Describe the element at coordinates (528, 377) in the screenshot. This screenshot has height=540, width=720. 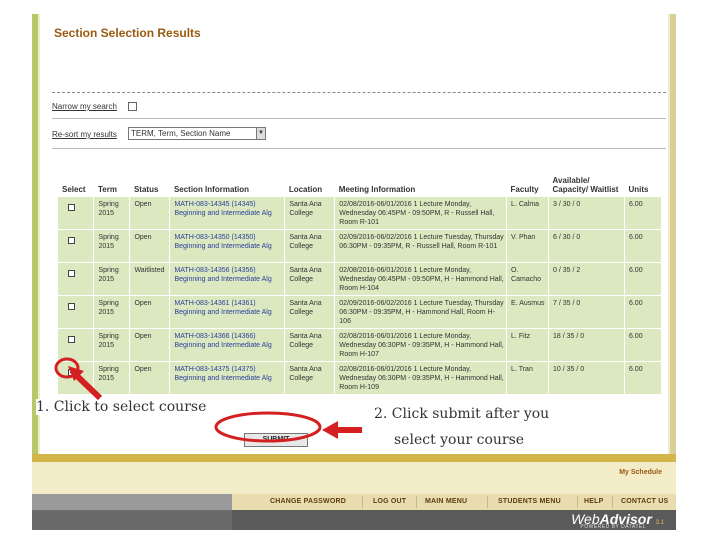
I see `row-faculty: L. Tran` at that location.